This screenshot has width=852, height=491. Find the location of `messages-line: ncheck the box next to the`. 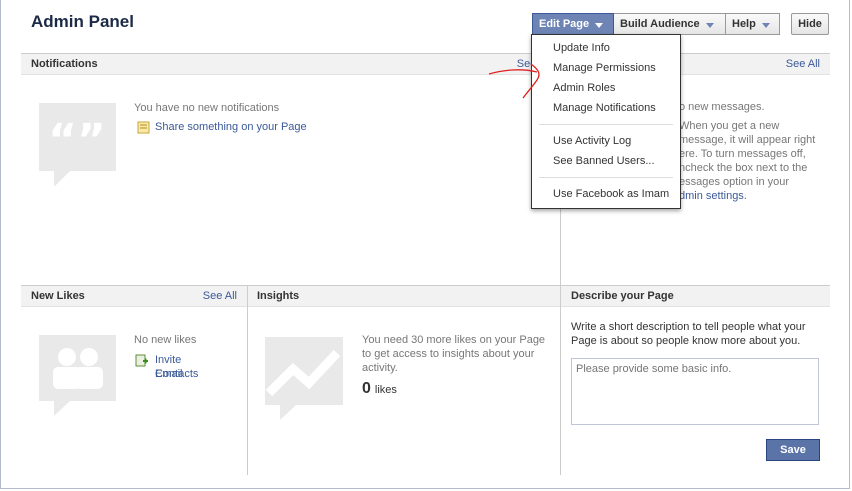

messages-line: ncheck the box next to the is located at coordinates (743, 168).